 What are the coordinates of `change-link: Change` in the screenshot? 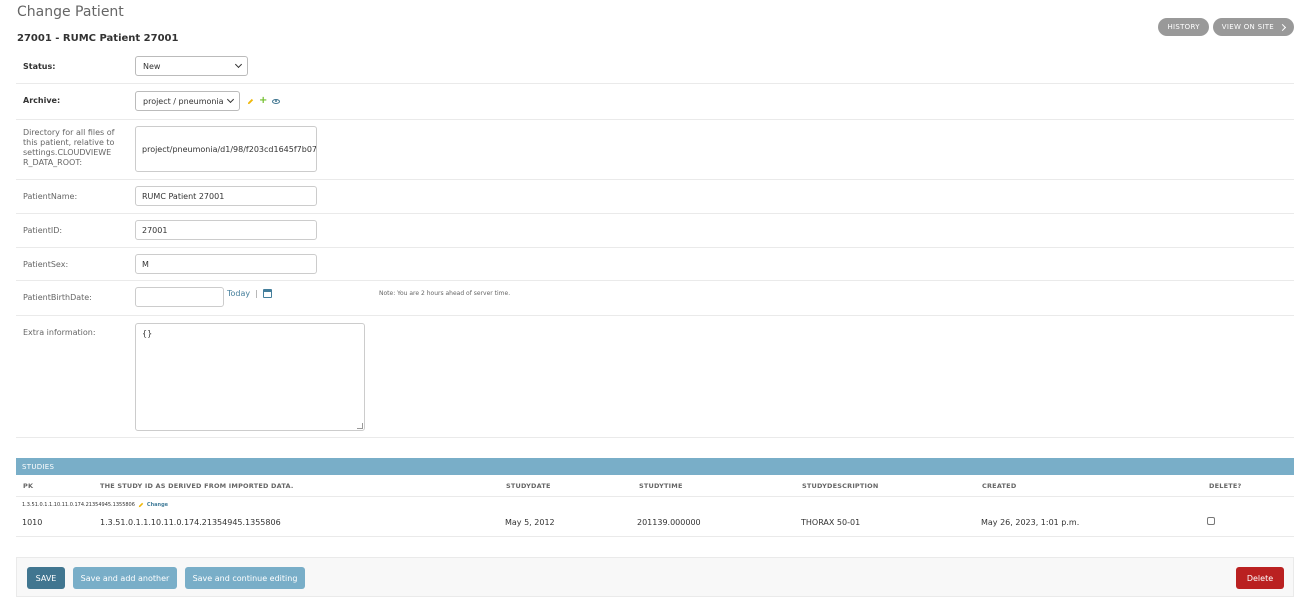 It's located at (157, 505).